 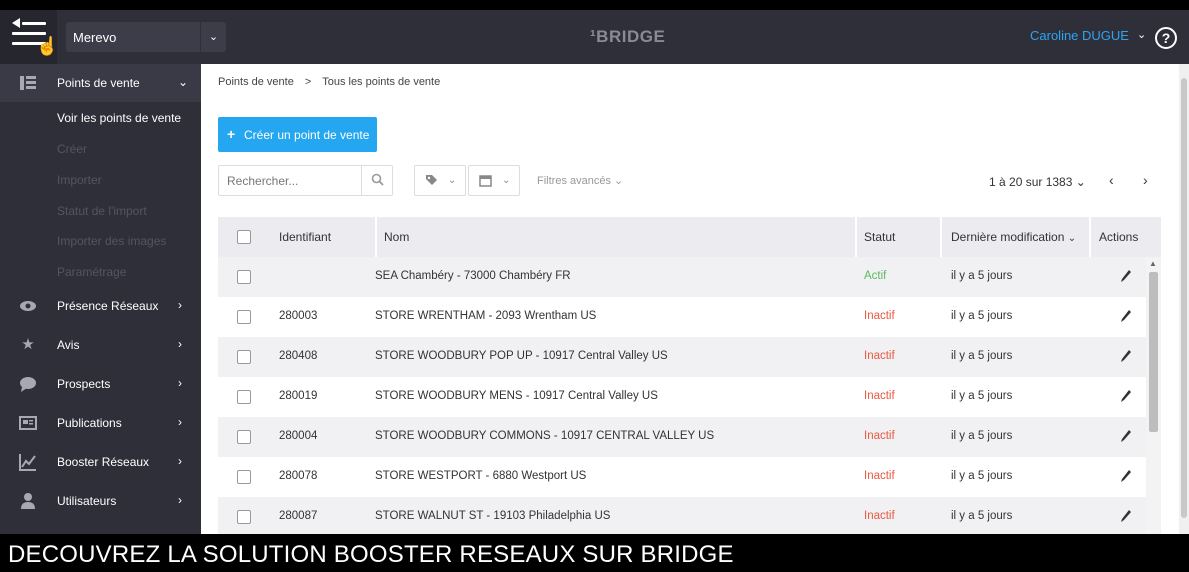 I want to click on column-header-name: Nom, so click(x=396, y=237).